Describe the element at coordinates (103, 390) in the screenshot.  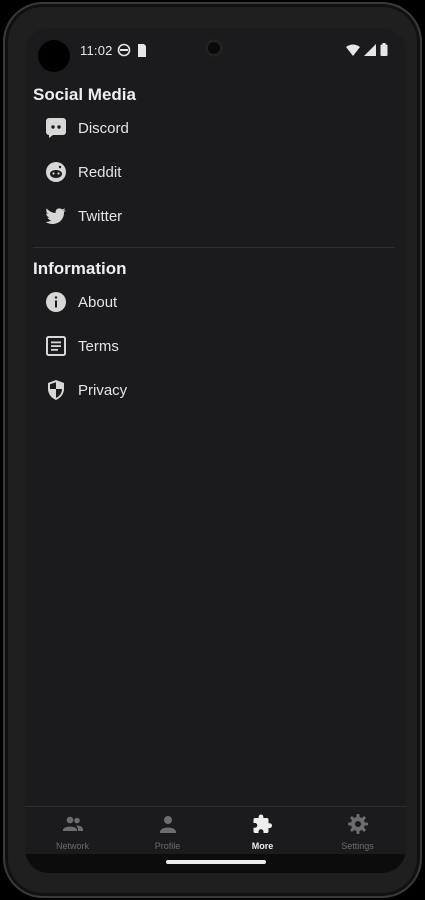
I see `list-item-label: Privacy` at that location.